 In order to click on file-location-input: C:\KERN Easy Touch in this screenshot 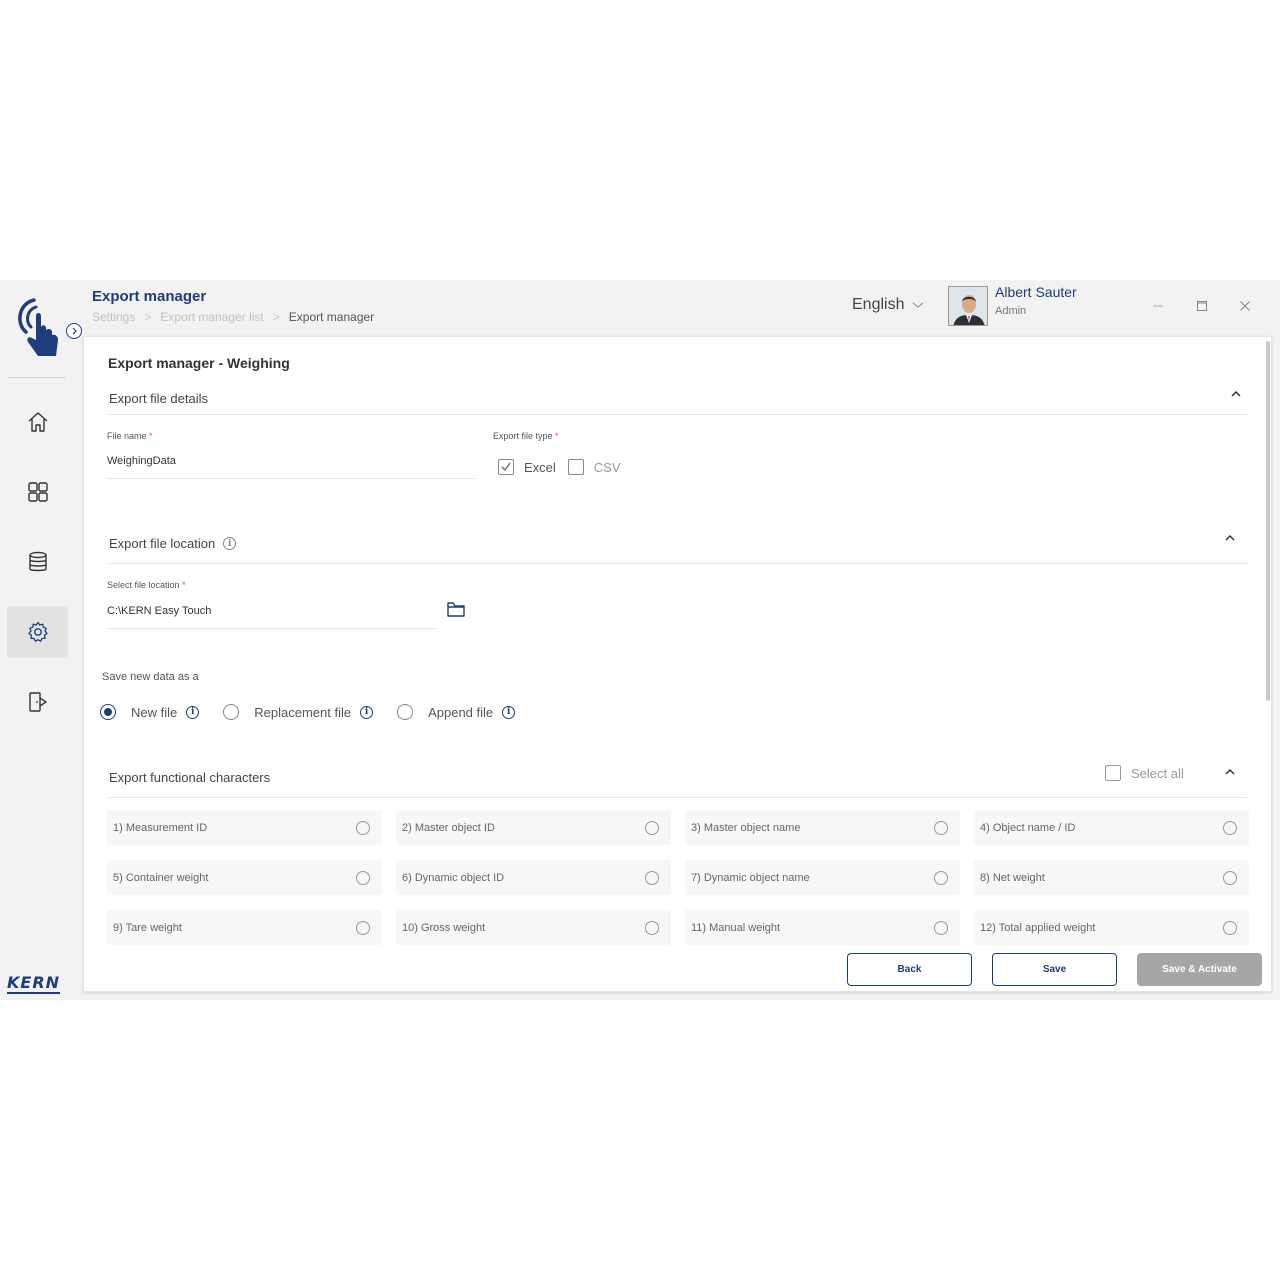, I will do `click(159, 611)`.